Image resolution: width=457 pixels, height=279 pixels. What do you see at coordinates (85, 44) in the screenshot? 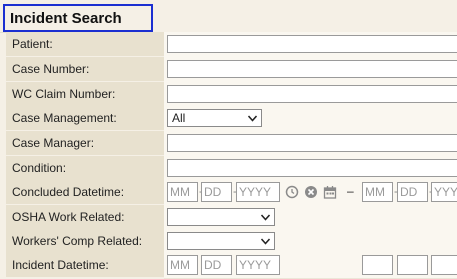
I see `label-cell: Patient:` at bounding box center [85, 44].